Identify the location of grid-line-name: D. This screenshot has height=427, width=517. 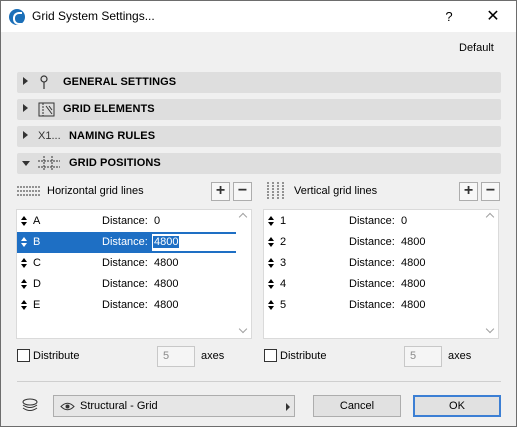
(37, 284).